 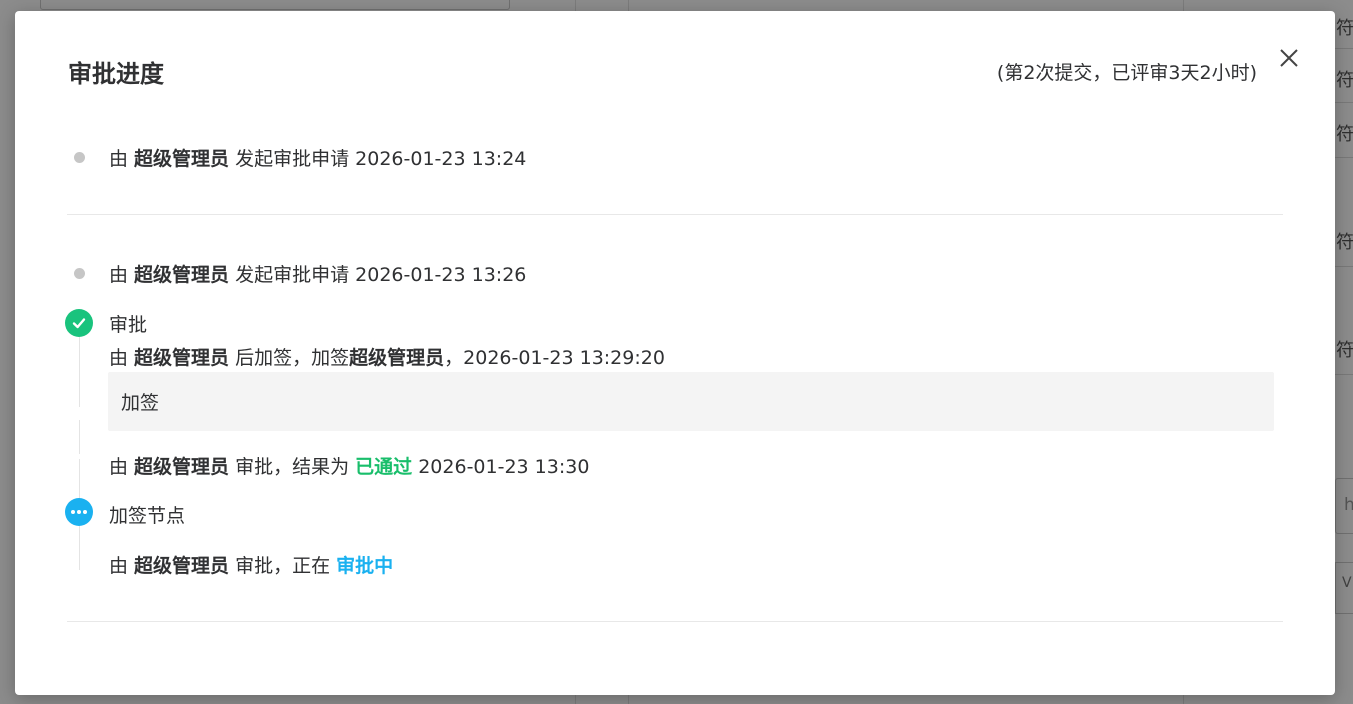 What do you see at coordinates (441, 159) in the screenshot?
I see `timestamp: 2026-01-23 13:24` at bounding box center [441, 159].